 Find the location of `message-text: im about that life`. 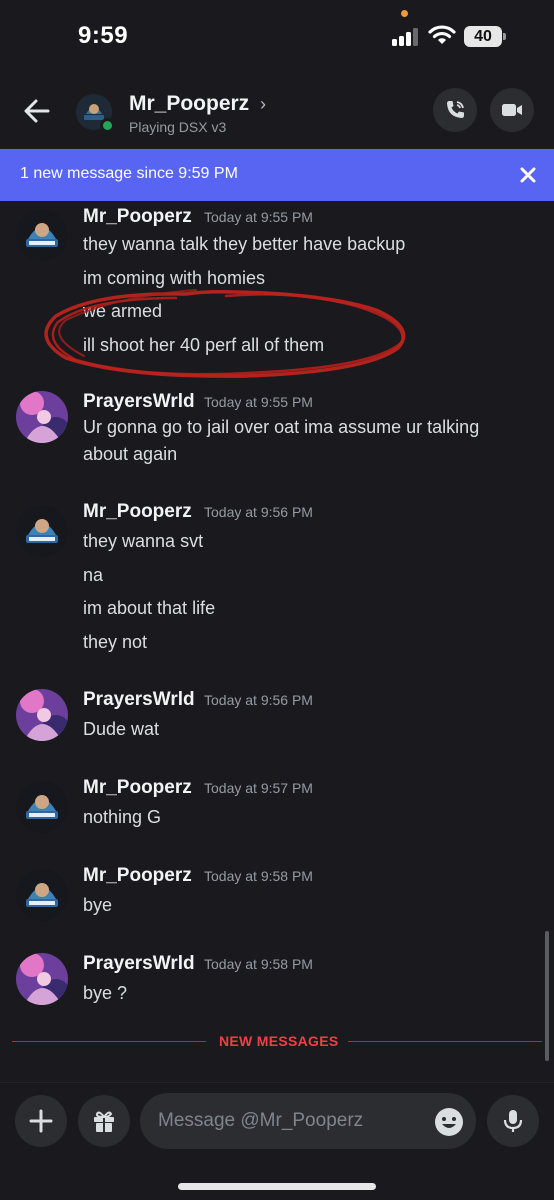

message-text: im about that life is located at coordinates (149, 608).